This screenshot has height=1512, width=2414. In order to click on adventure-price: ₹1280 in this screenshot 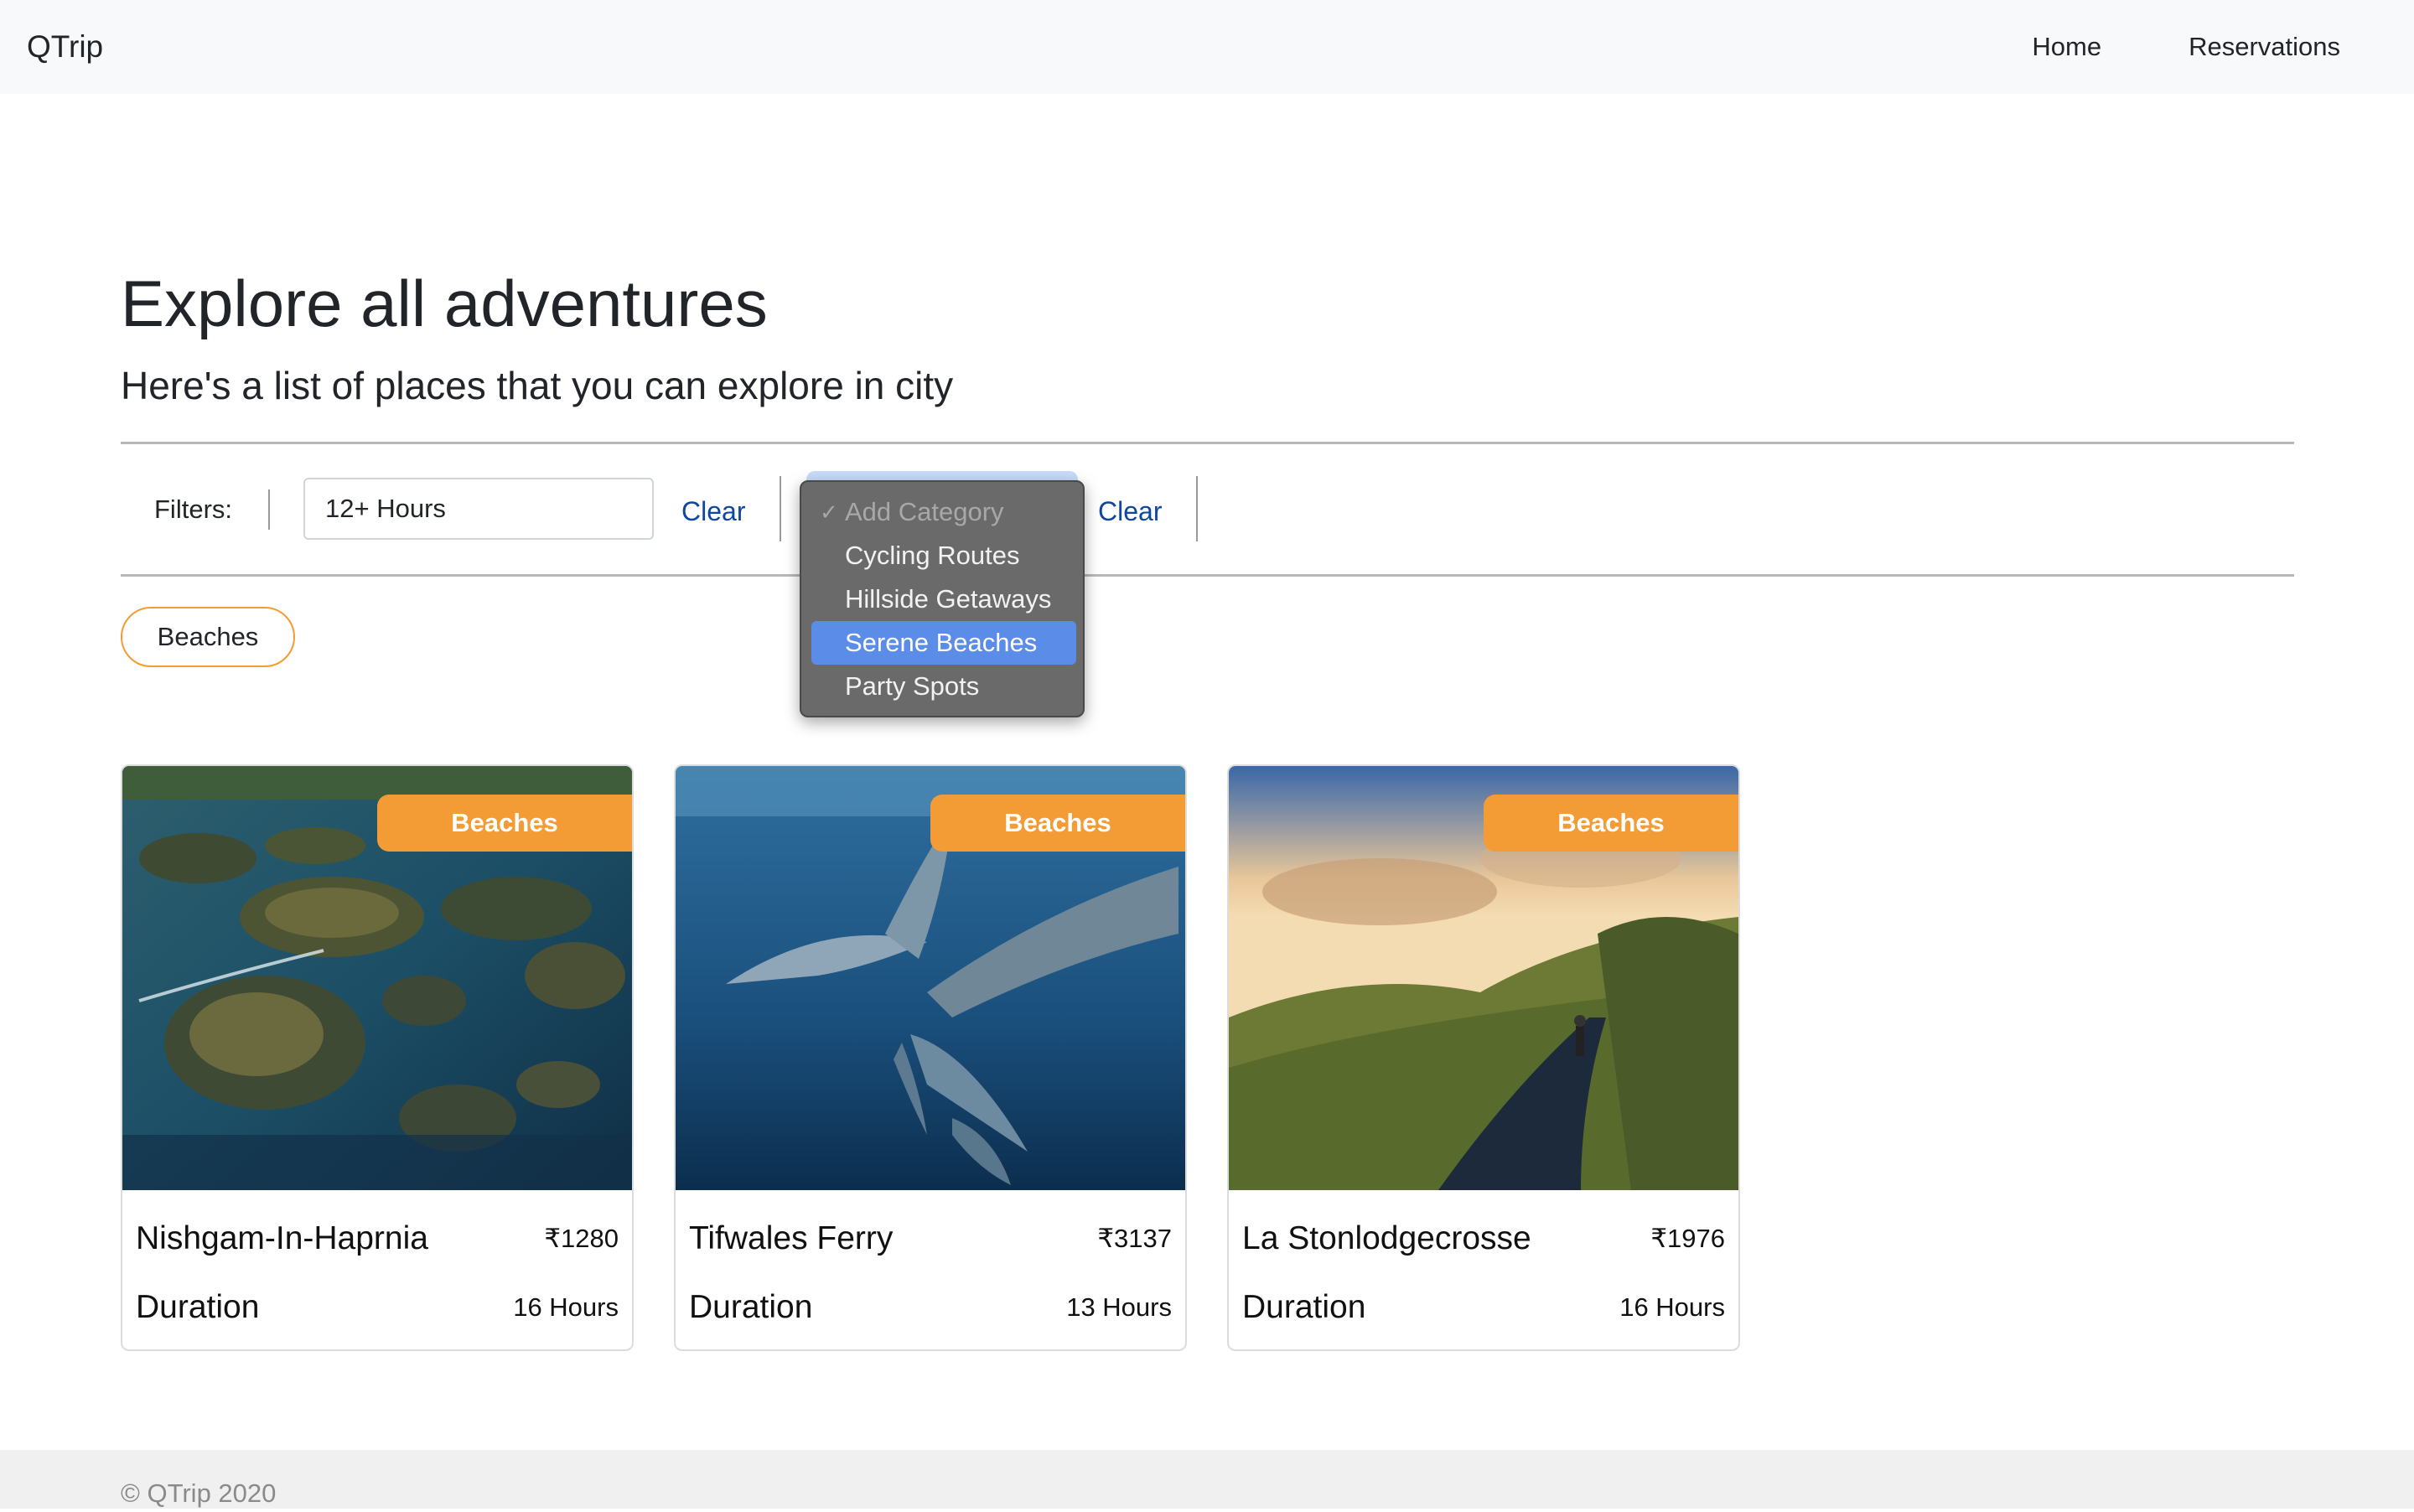, I will do `click(581, 1238)`.